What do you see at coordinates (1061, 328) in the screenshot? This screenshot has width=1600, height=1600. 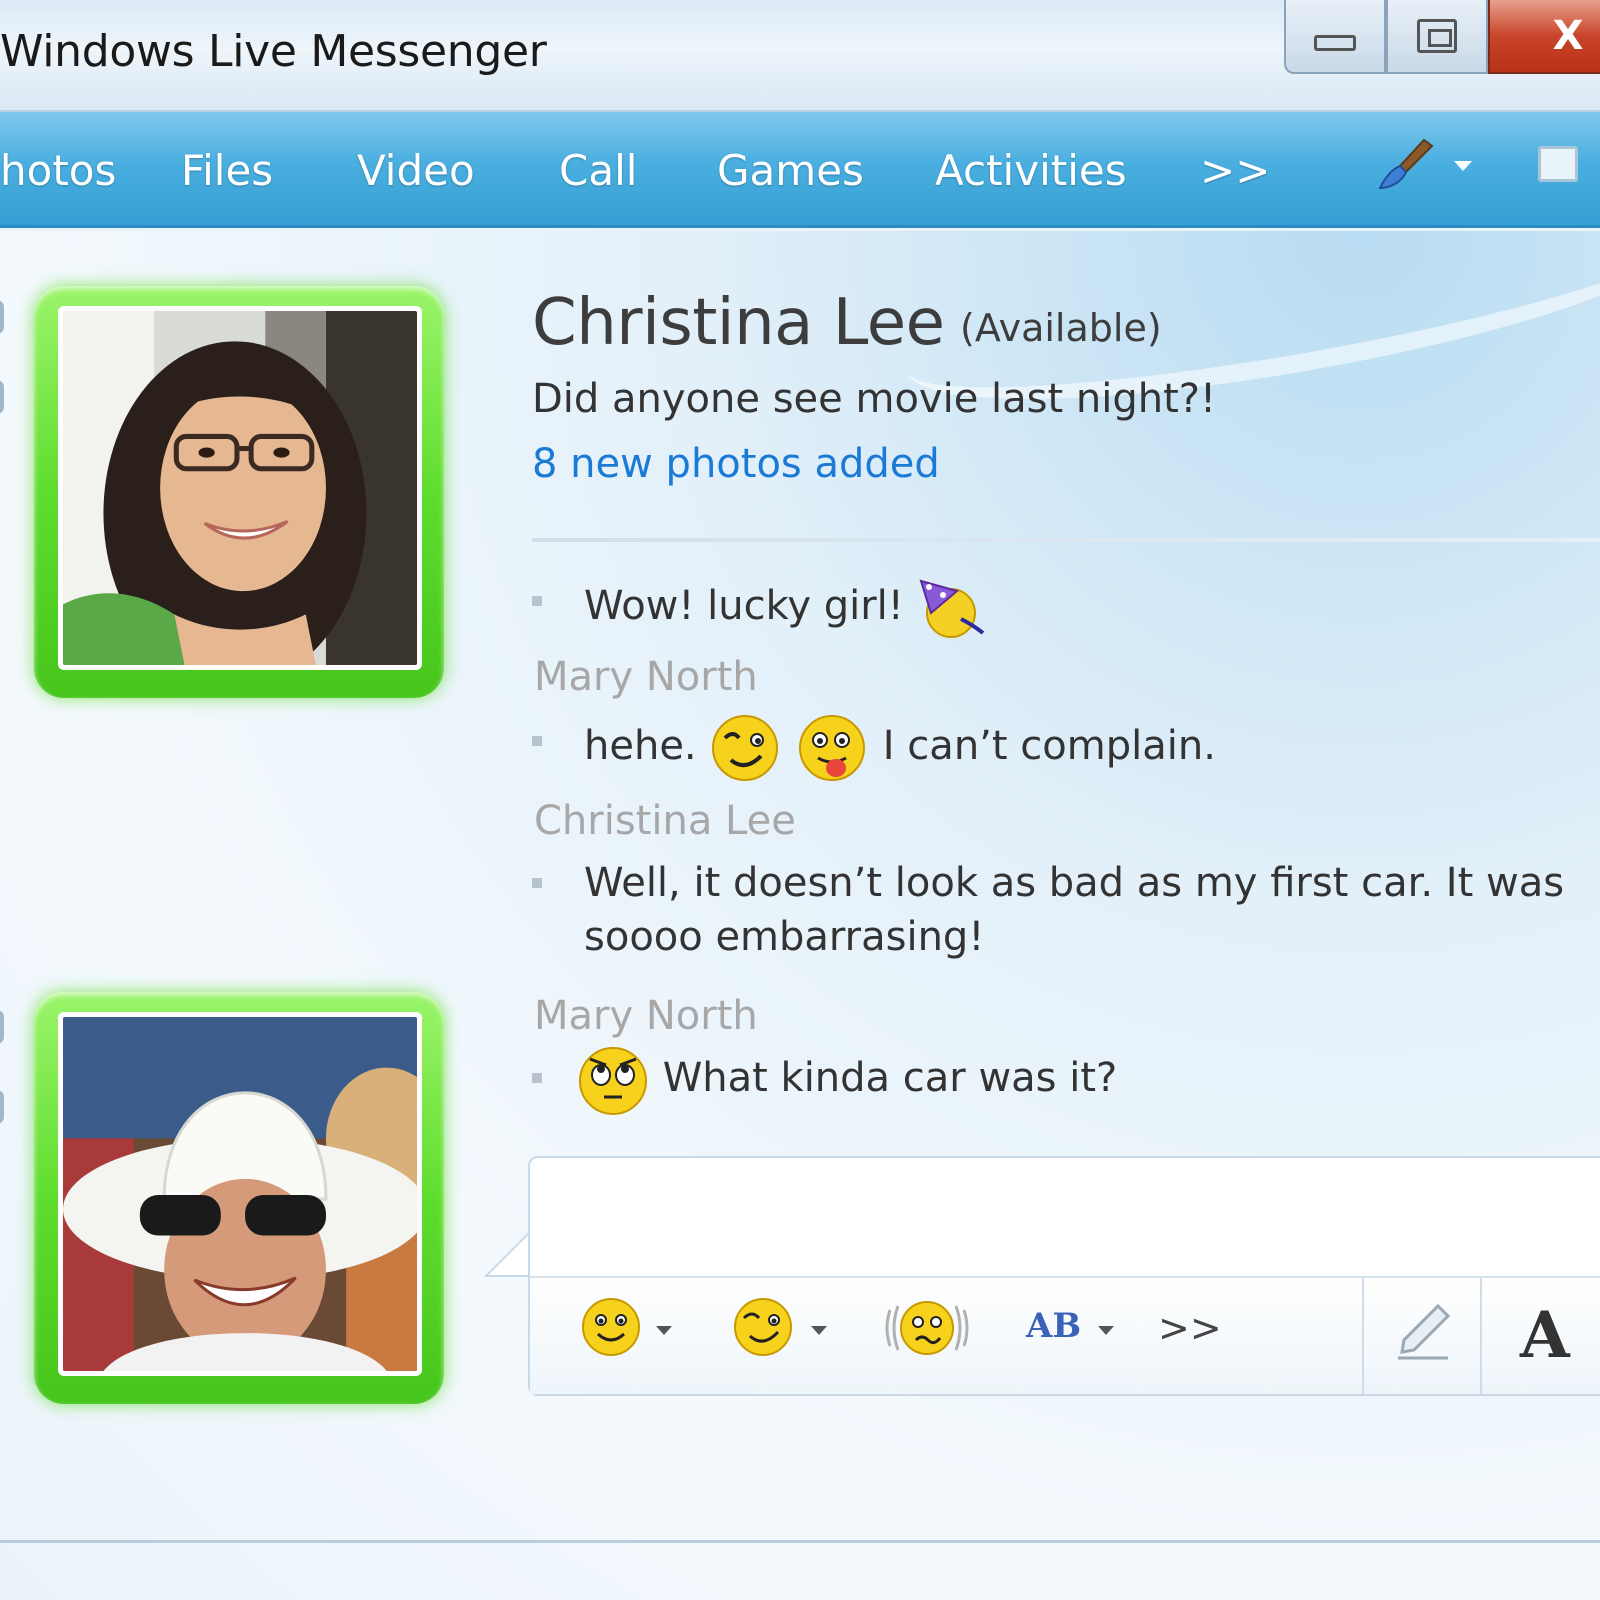 I see `contact-status: (Available)` at bounding box center [1061, 328].